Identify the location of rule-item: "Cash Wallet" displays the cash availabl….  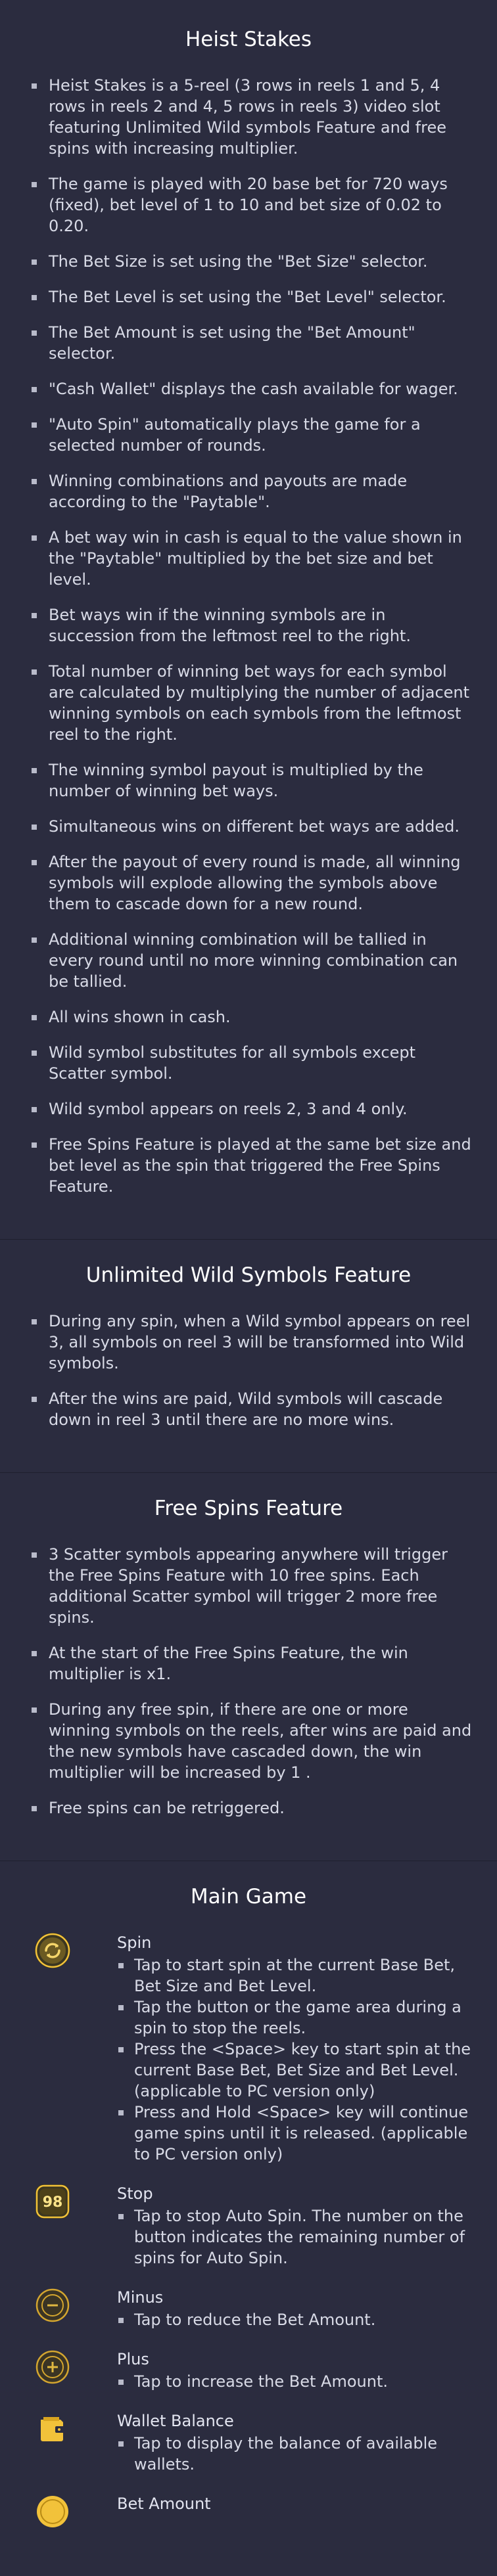
(253, 388).